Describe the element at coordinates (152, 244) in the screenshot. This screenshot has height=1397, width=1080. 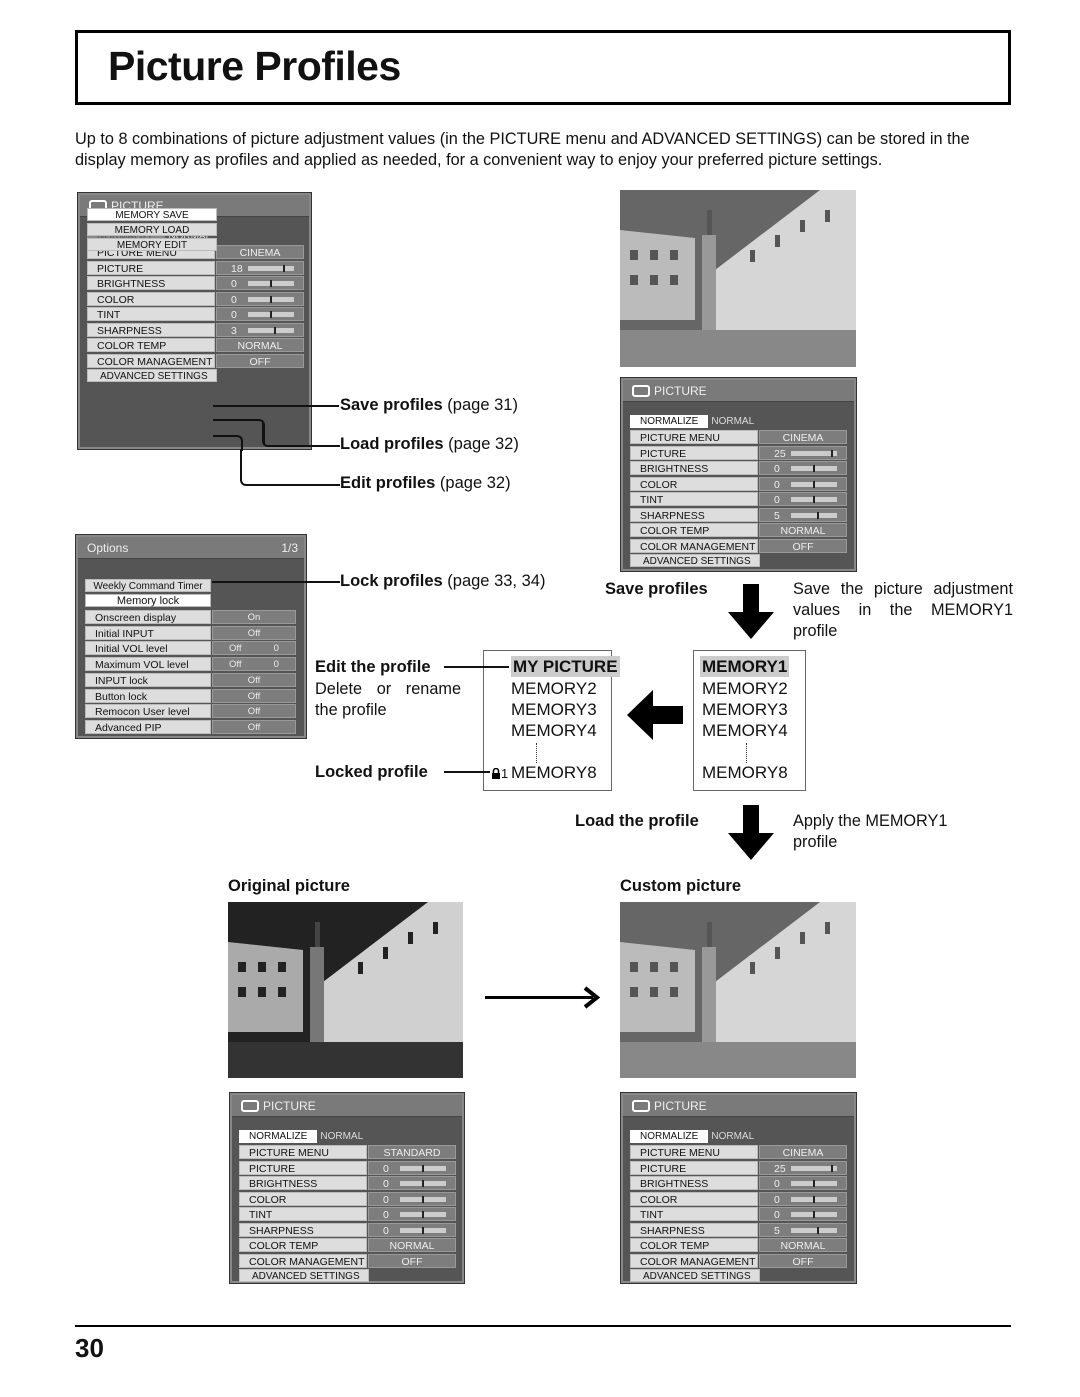
I see `memory-edit-button: MEMORY EDIT` at that location.